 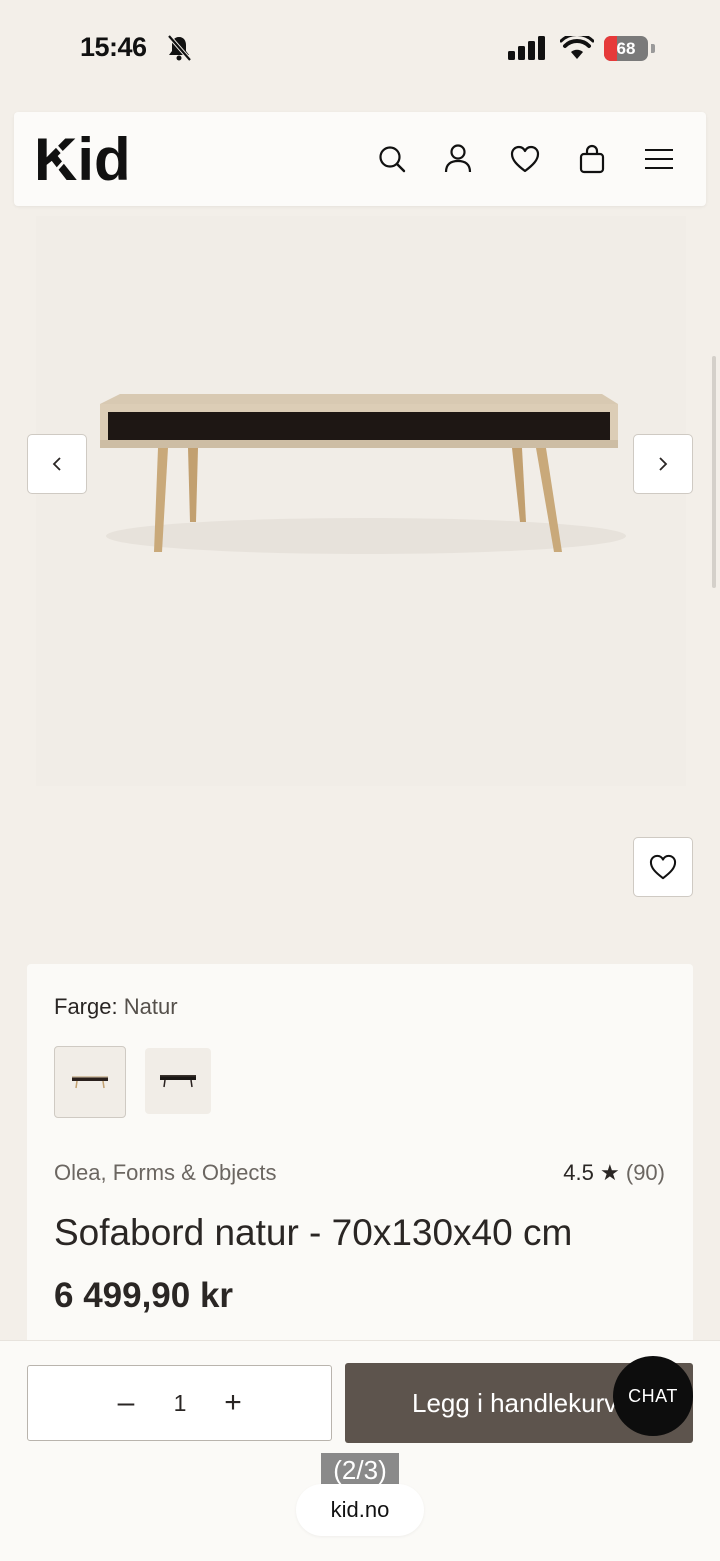 What do you see at coordinates (610, 1172) in the screenshot?
I see `star-icon: ★` at bounding box center [610, 1172].